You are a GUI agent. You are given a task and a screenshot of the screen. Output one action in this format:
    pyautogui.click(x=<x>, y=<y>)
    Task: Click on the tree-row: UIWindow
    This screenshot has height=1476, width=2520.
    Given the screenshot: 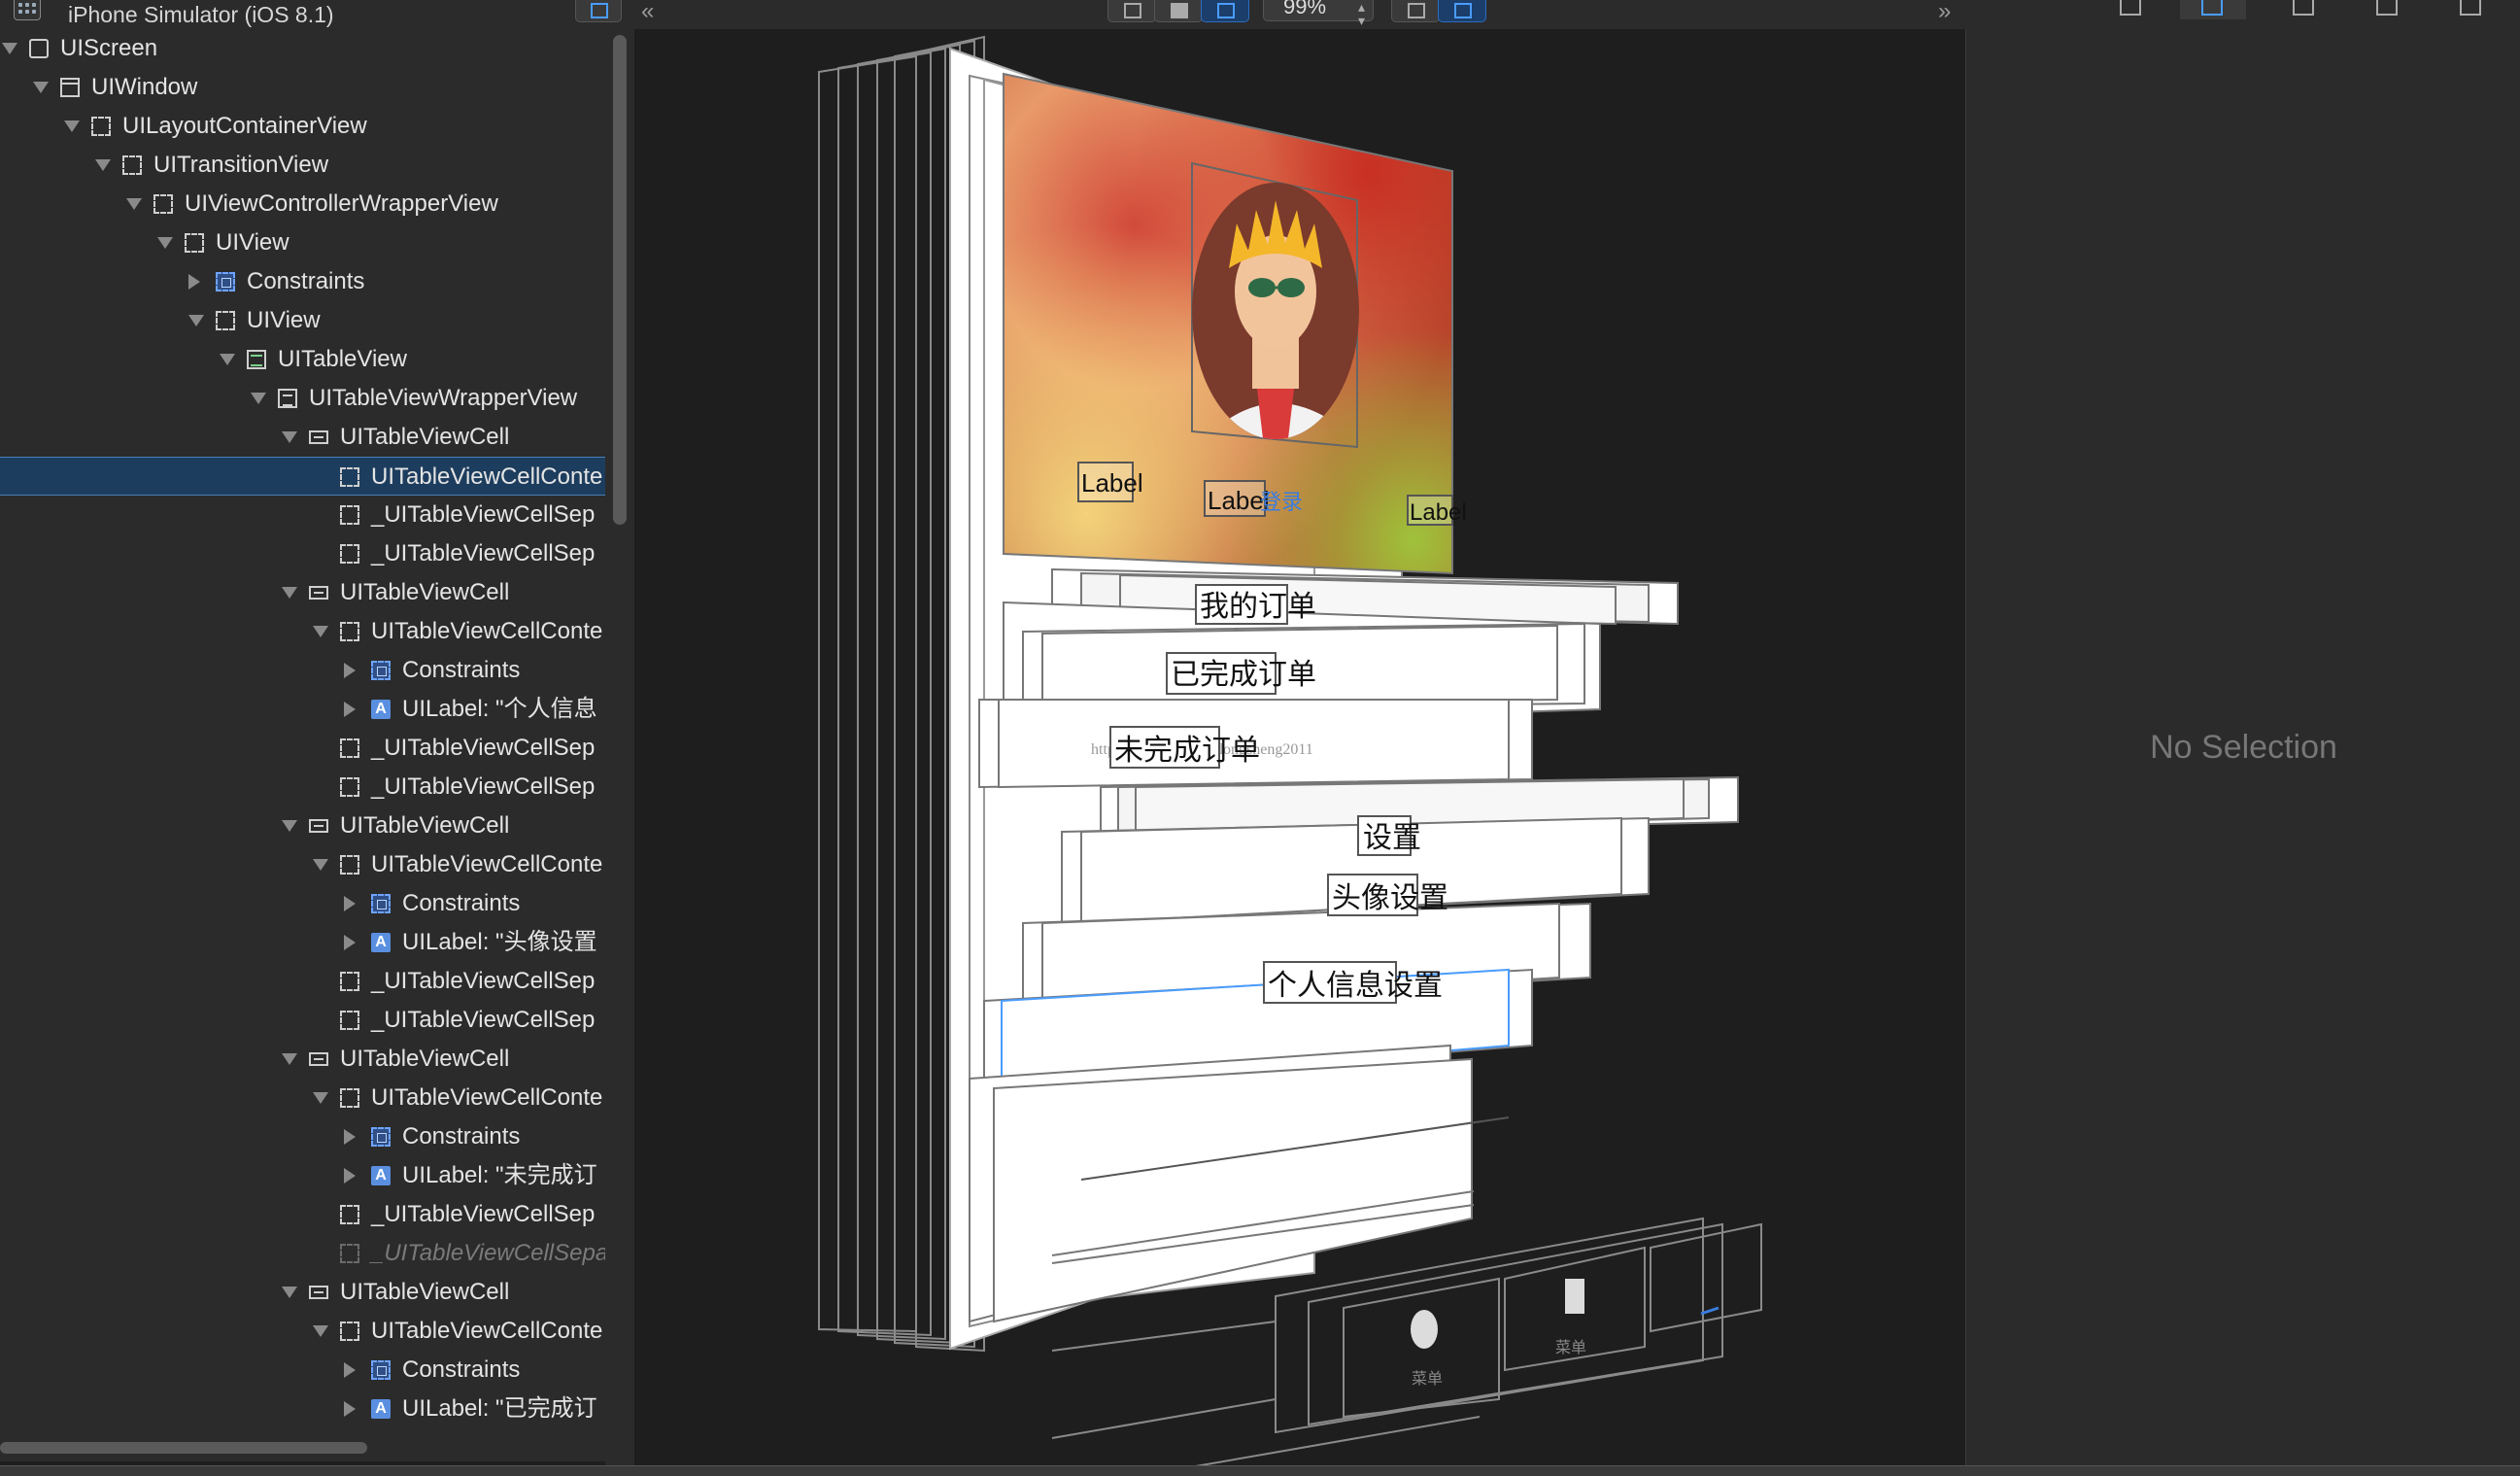 What is the action you would take?
    pyautogui.click(x=302, y=87)
    